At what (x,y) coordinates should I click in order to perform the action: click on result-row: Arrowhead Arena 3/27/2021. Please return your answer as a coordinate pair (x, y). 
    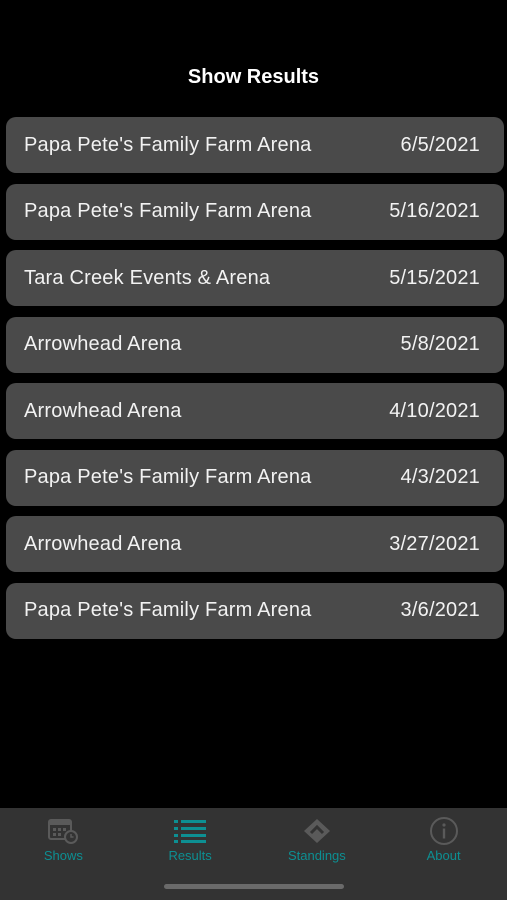
    Looking at the image, I should click on (255, 544).